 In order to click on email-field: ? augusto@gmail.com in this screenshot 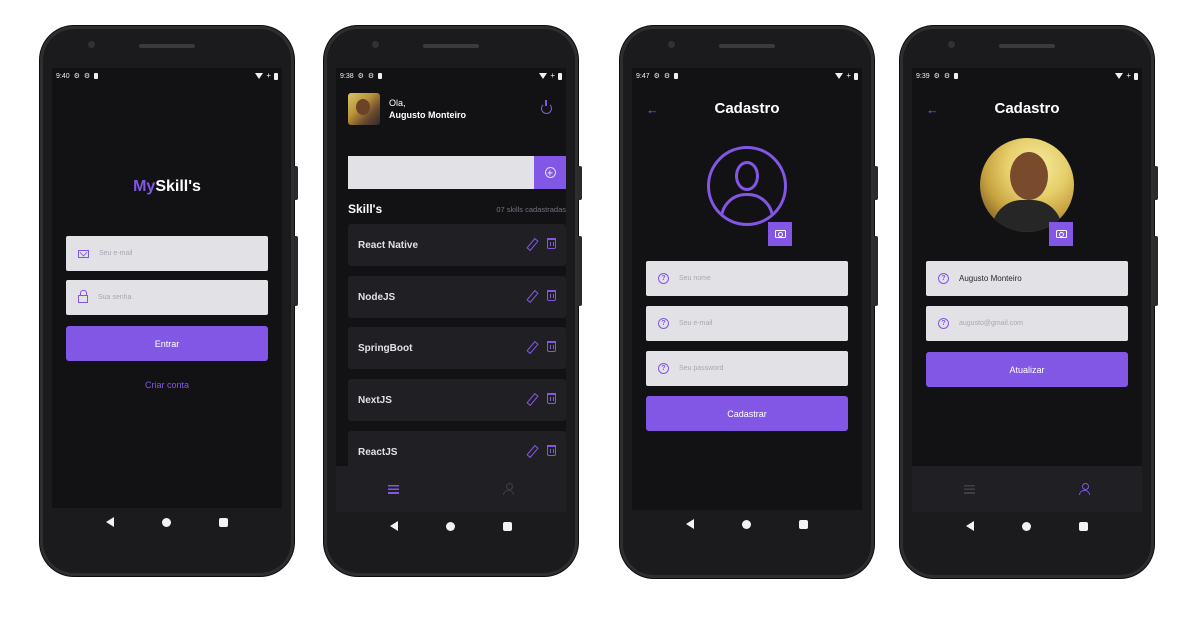, I will do `click(1027, 323)`.